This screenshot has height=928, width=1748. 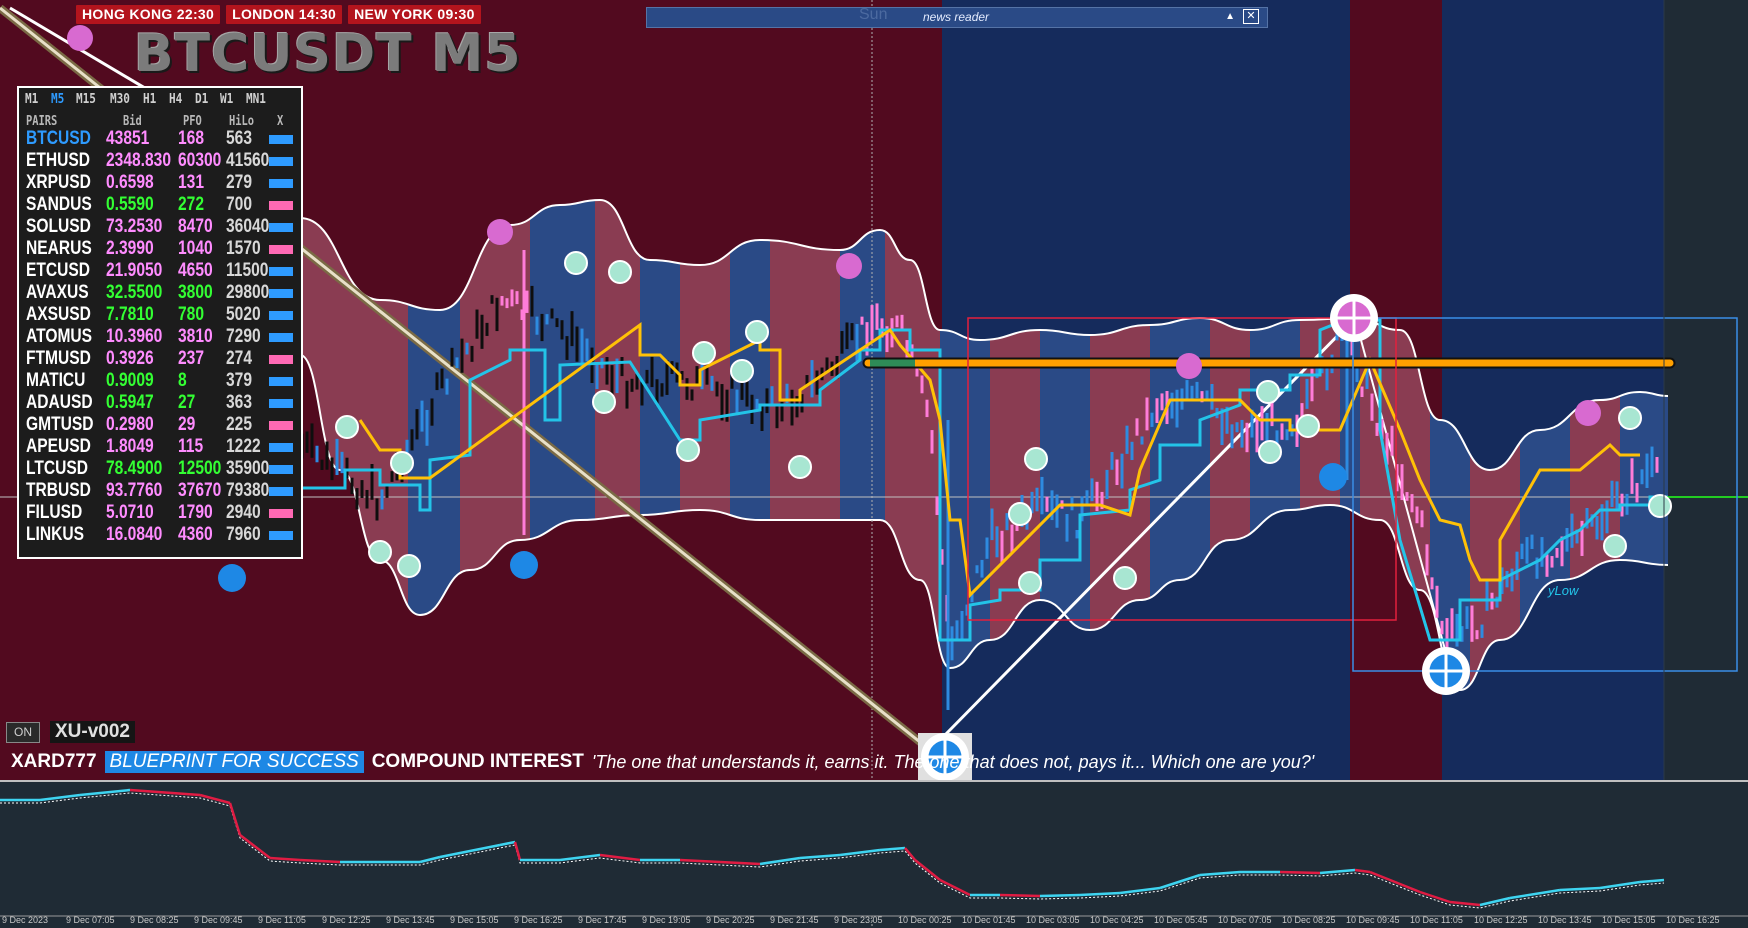 What do you see at coordinates (187, 424) in the screenshot?
I see `pair-pfo: 29` at bounding box center [187, 424].